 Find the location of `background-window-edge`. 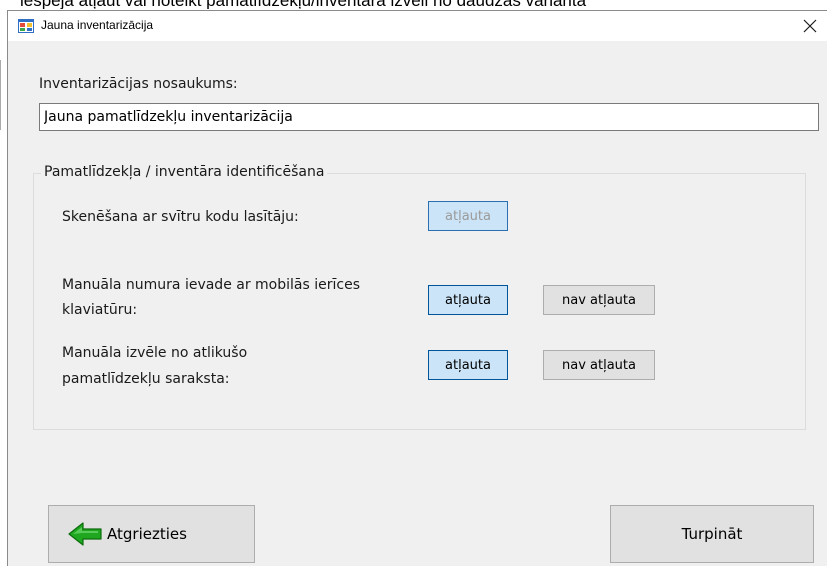

background-window-edge is located at coordinates (0, 95).